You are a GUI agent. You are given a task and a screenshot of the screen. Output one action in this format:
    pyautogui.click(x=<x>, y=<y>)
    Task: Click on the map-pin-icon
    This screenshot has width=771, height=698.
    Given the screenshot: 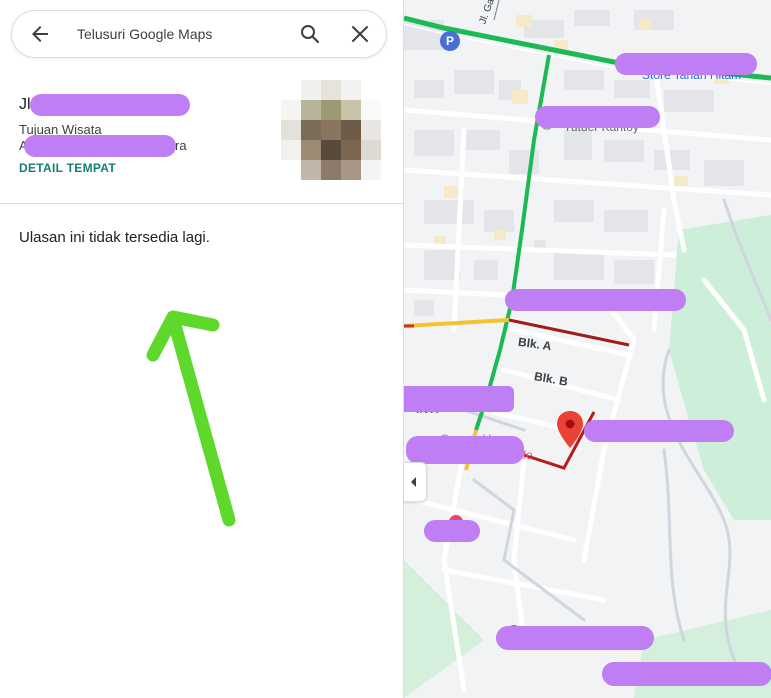 What is the action you would take?
    pyautogui.click(x=570, y=430)
    